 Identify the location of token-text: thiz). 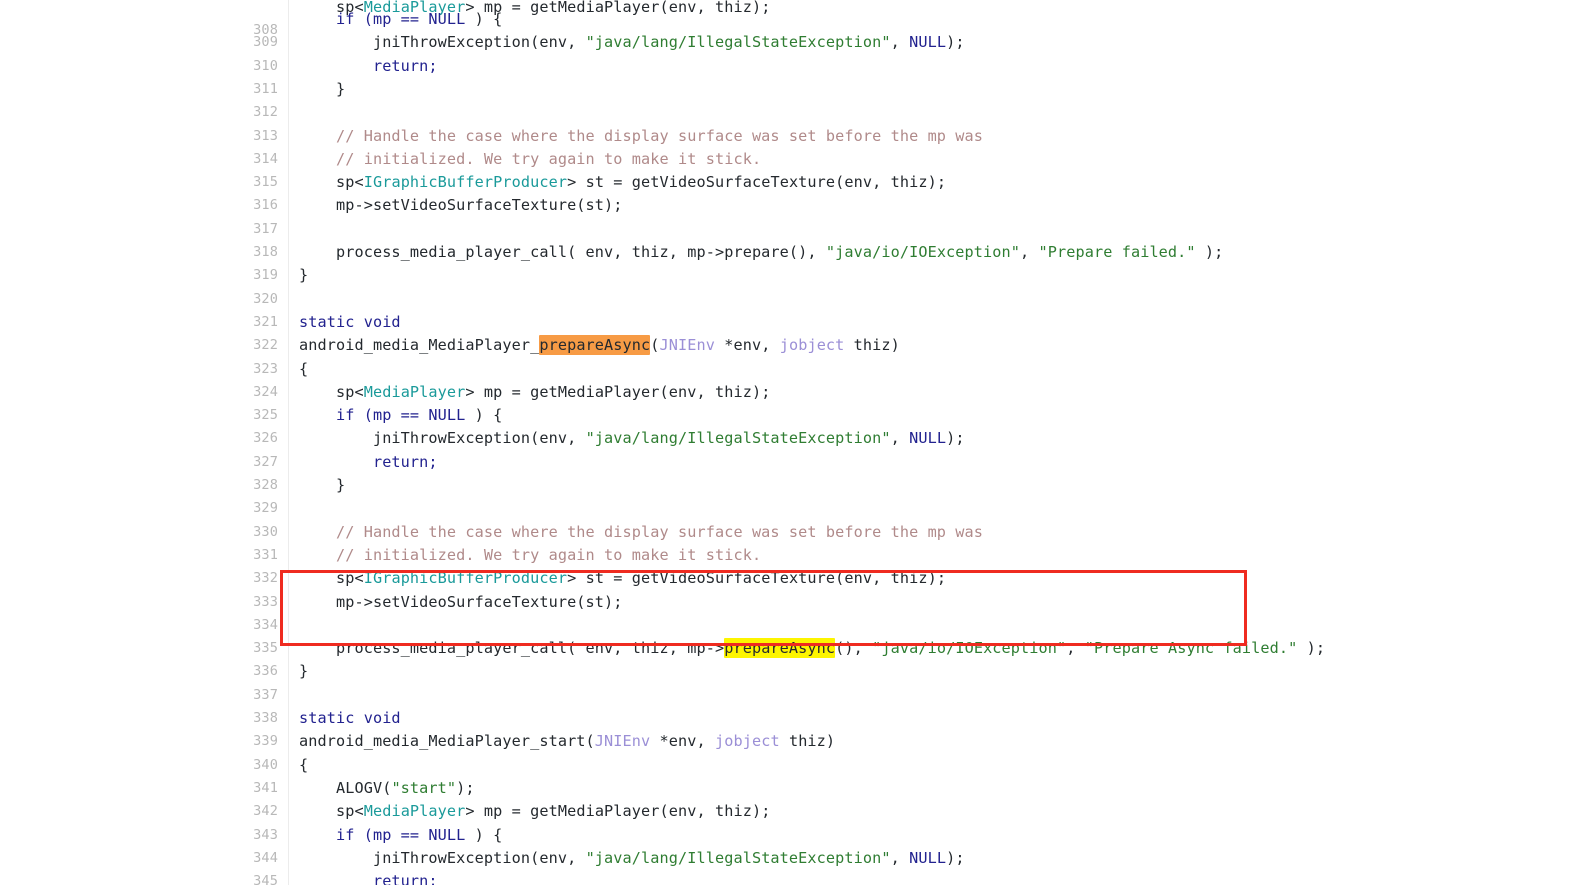
(807, 741).